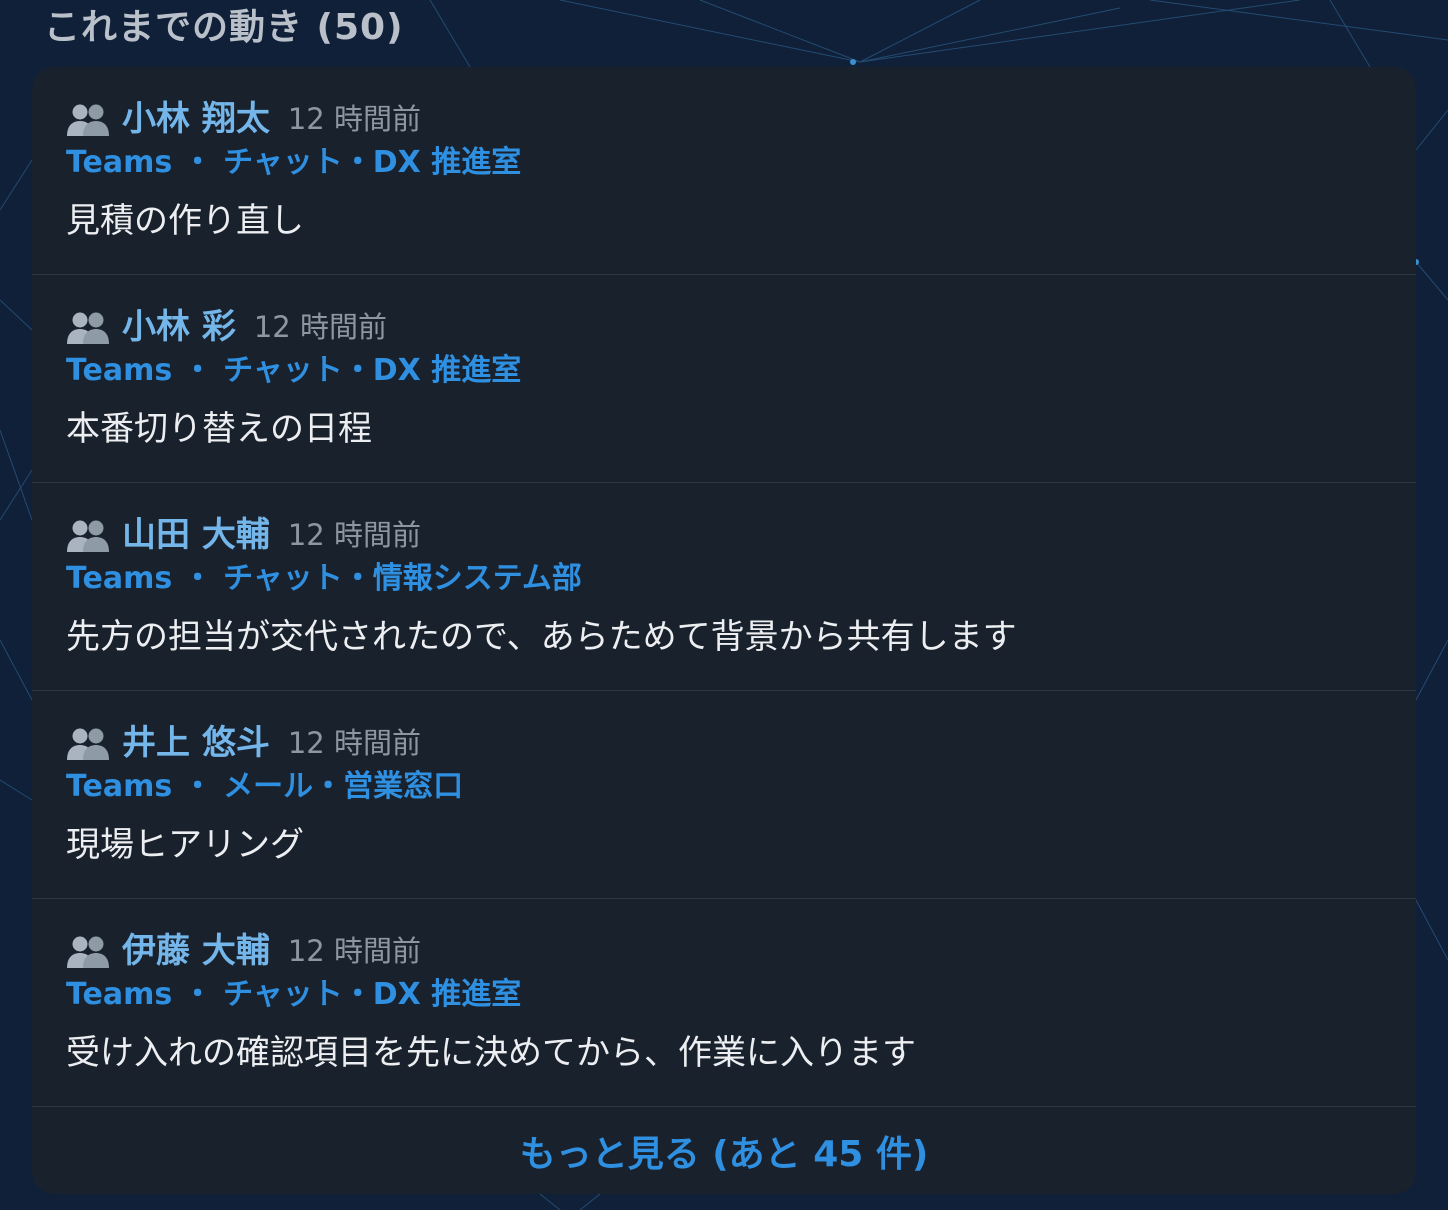  I want to click on activity-header: 伊藤 大輔 12 時間前, so click(243, 951).